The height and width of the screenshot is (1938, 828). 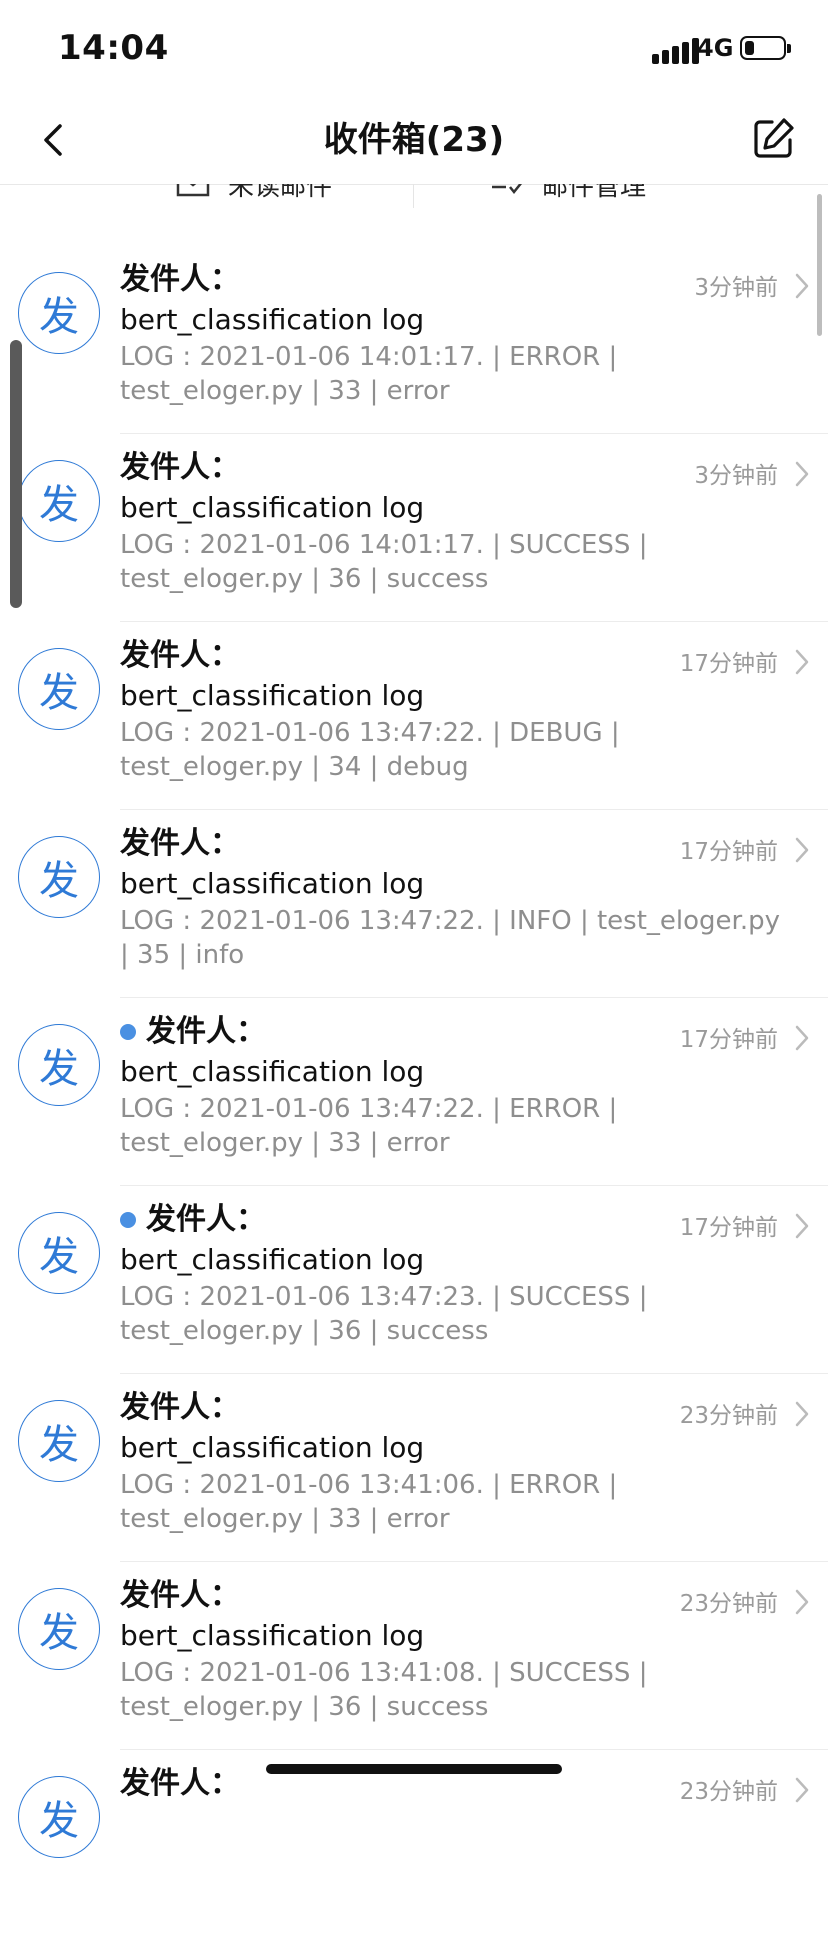 I want to click on manage-mail-label: 邮件管理, so click(x=594, y=193).